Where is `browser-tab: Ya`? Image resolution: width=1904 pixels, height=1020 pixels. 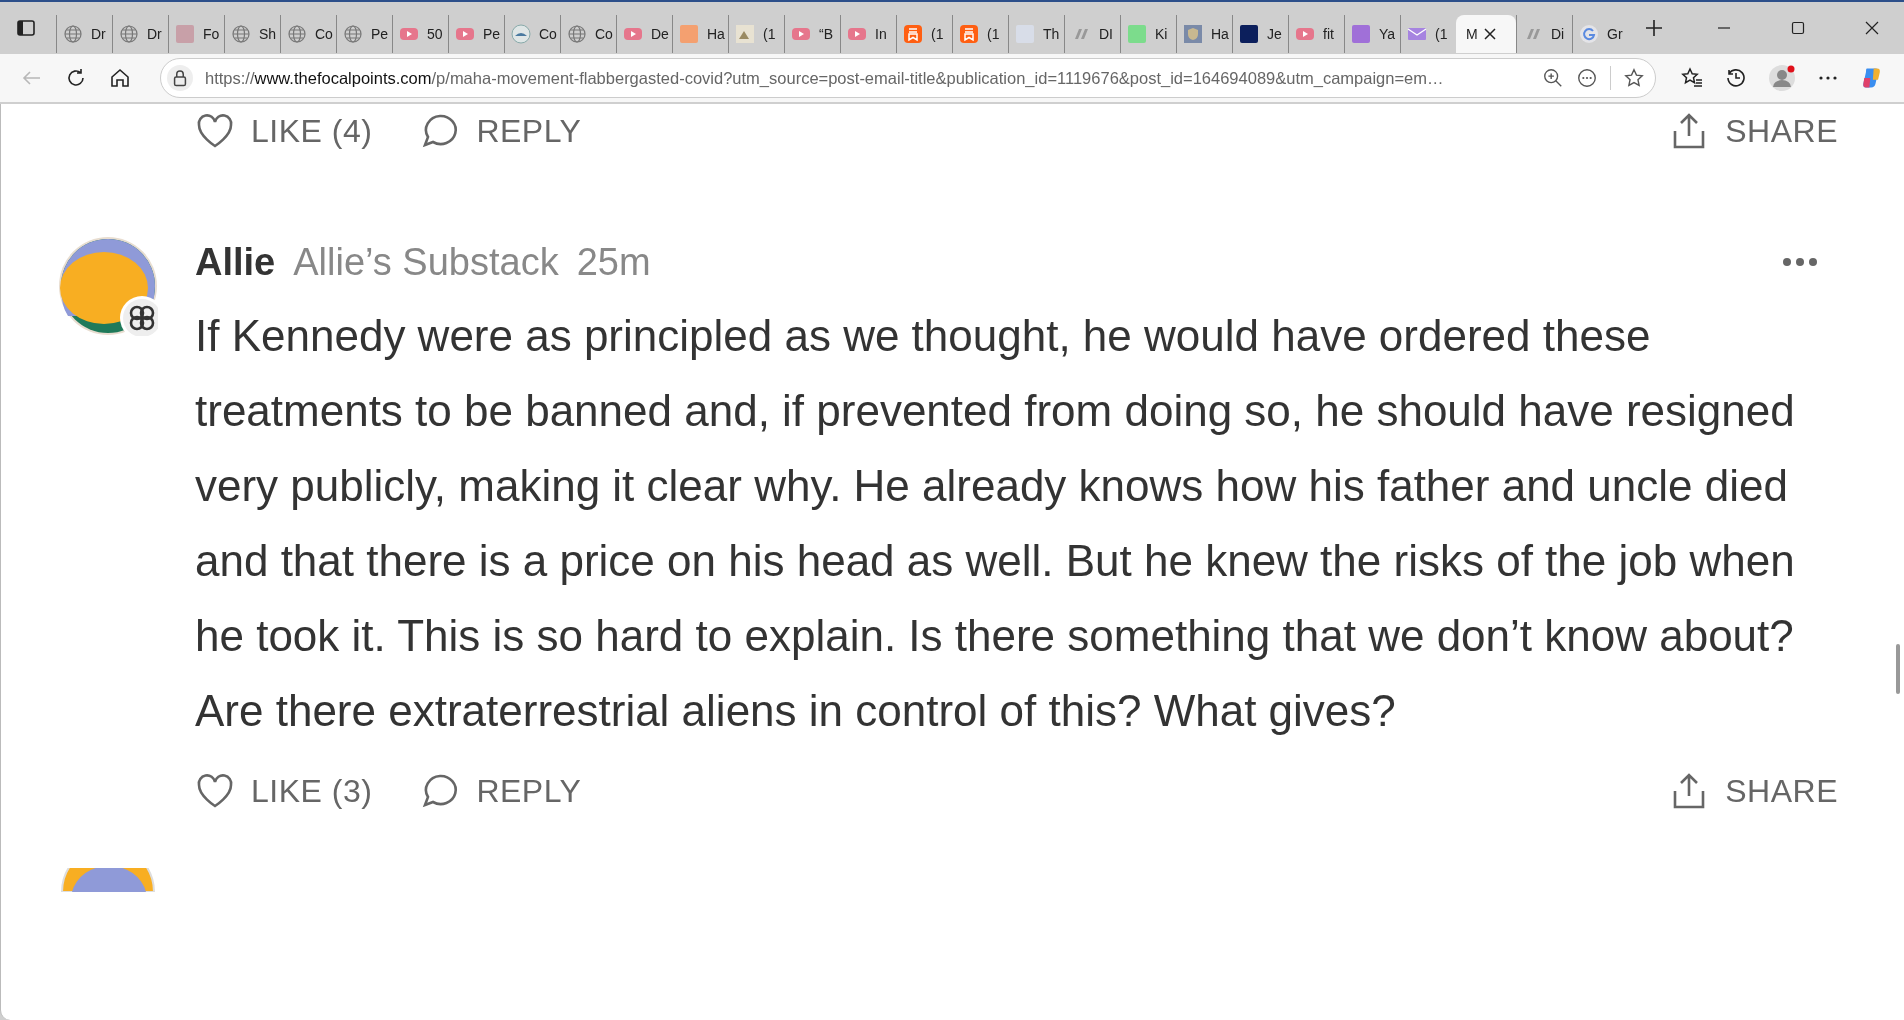
browser-tab: Ya is located at coordinates (1372, 34).